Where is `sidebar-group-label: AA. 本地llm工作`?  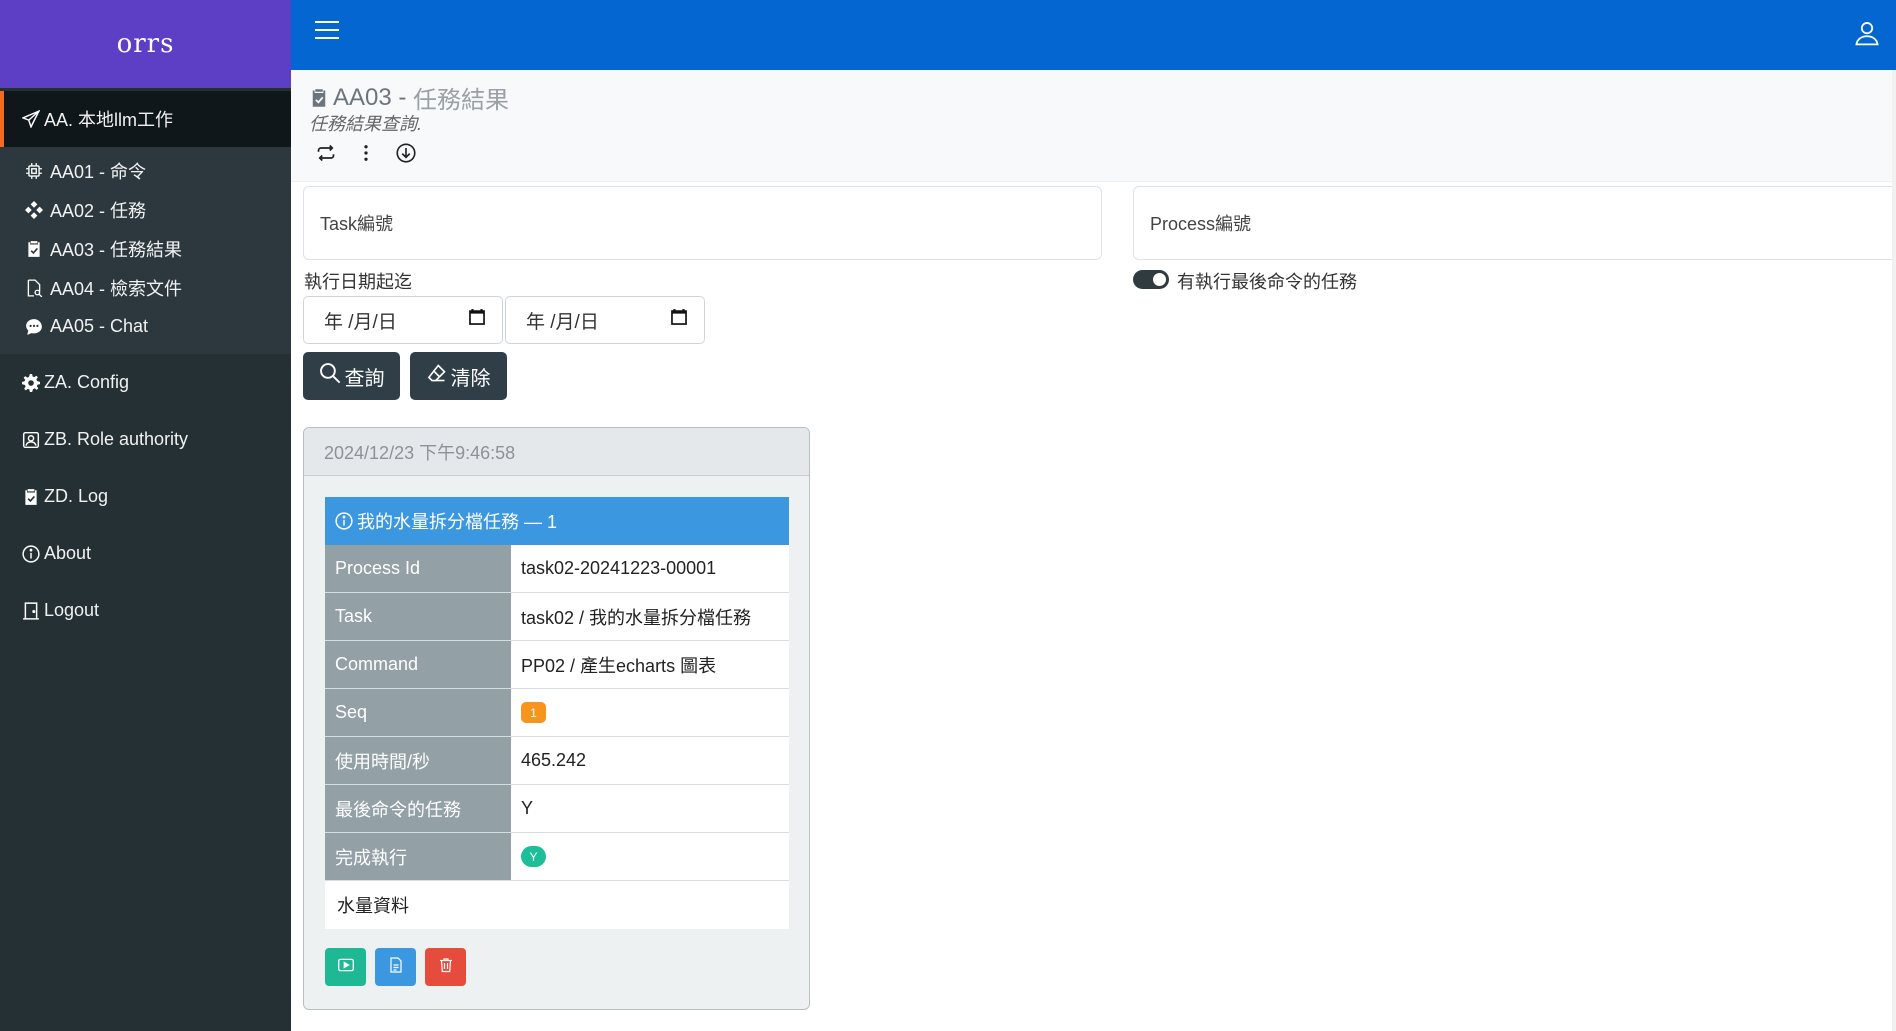
sidebar-group-label: AA. 本地llm工作 is located at coordinates (109, 120).